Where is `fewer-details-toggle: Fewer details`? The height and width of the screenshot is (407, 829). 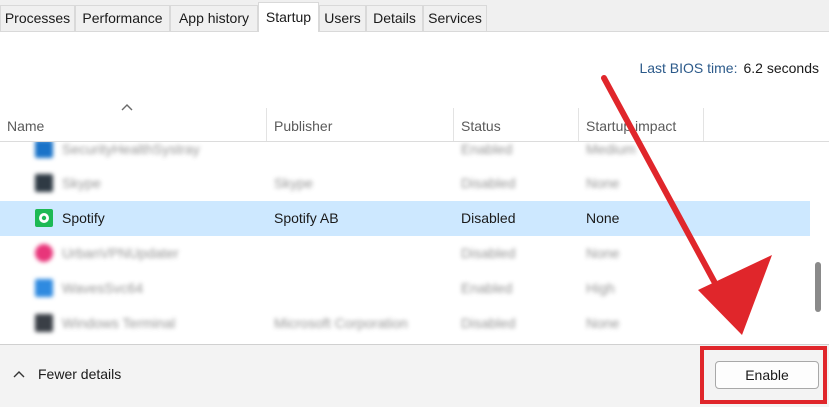
fewer-details-toggle: Fewer details is located at coordinates (66, 374).